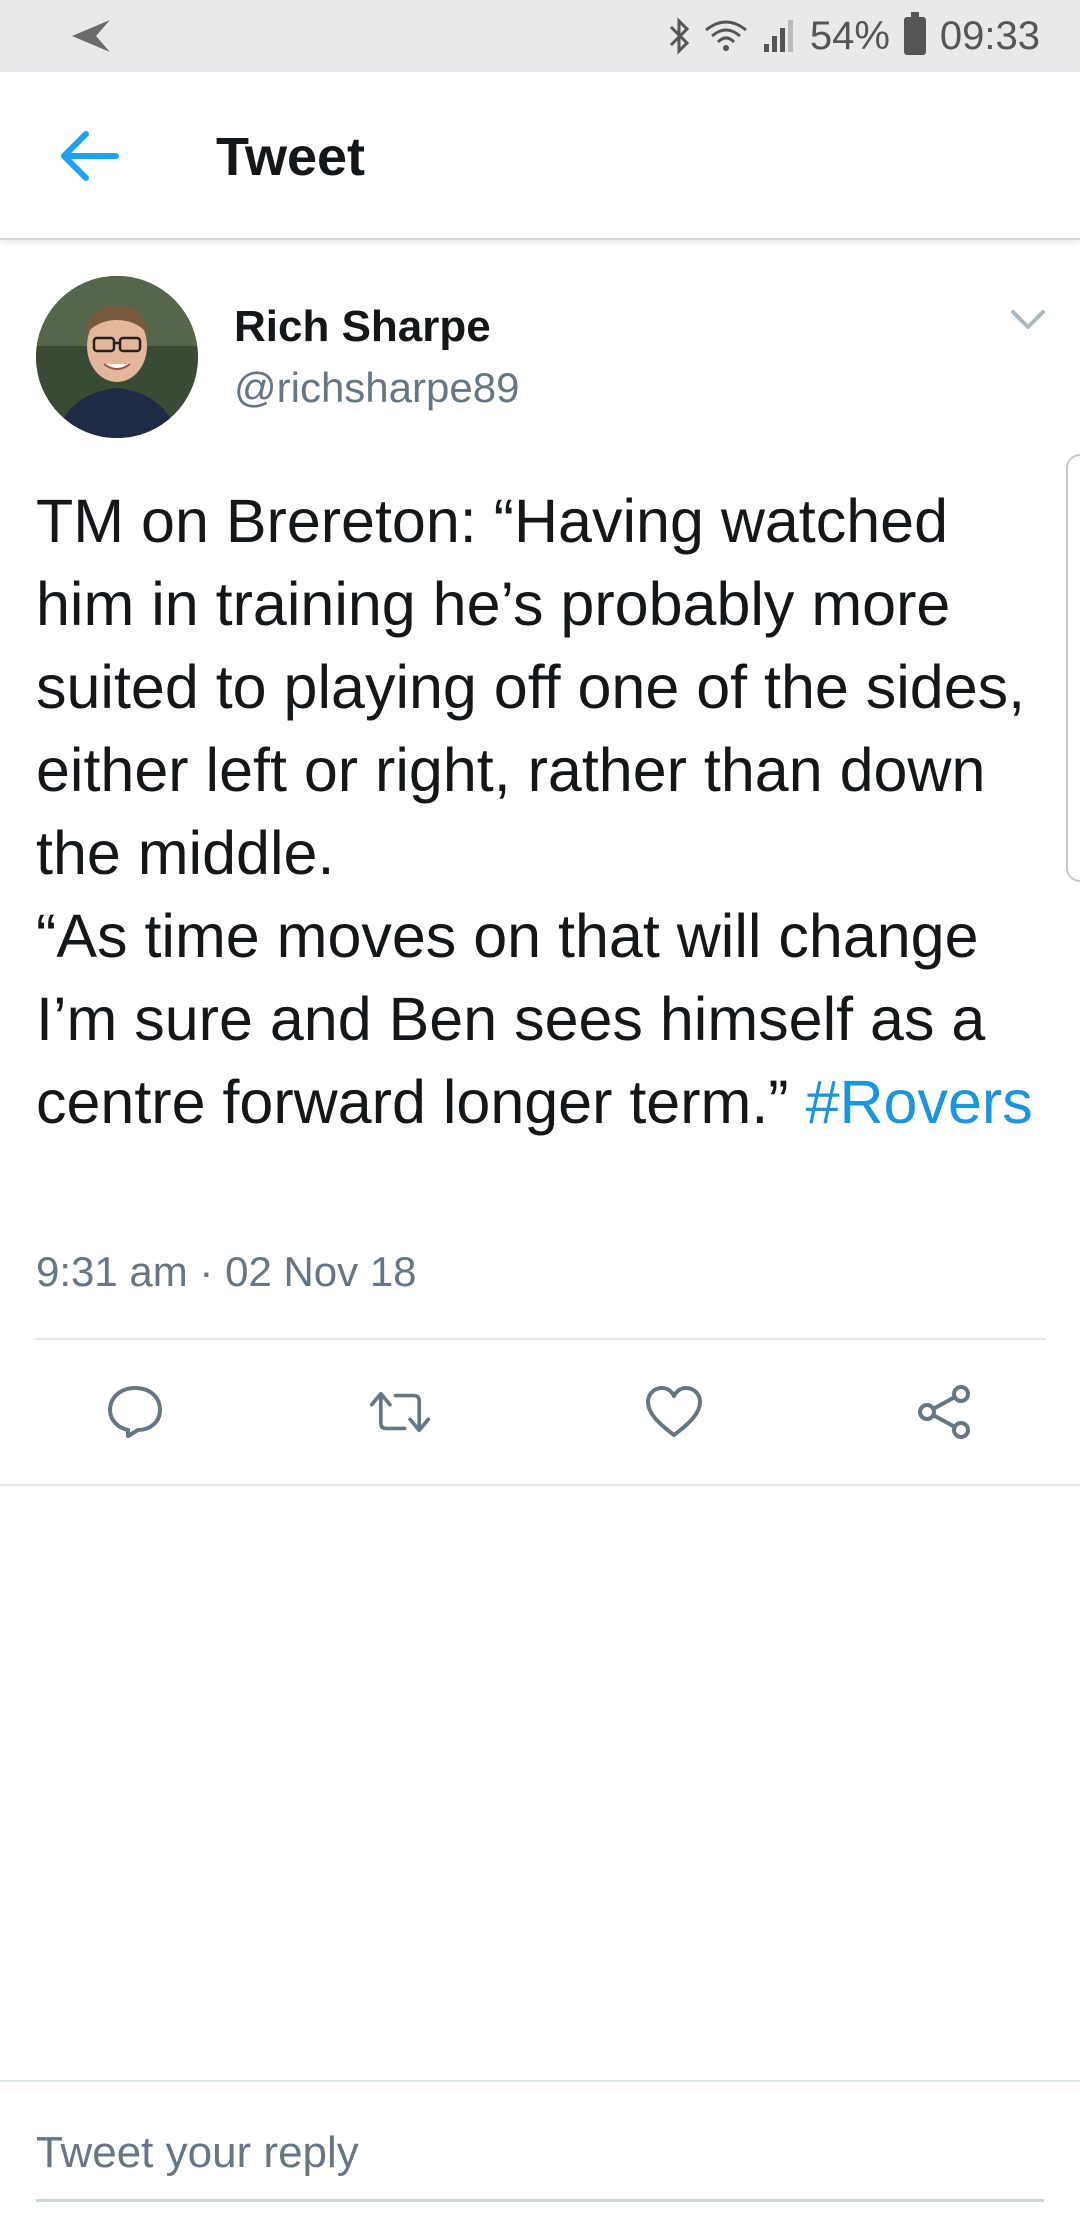 Image resolution: width=1080 pixels, height=2220 pixels. I want to click on arrow-left-icon, so click(89, 156).